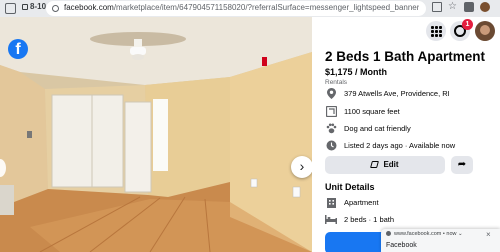 This screenshot has width=500, height=252. What do you see at coordinates (352, 202) in the screenshot?
I see `unit-type: Apartment` at bounding box center [352, 202].